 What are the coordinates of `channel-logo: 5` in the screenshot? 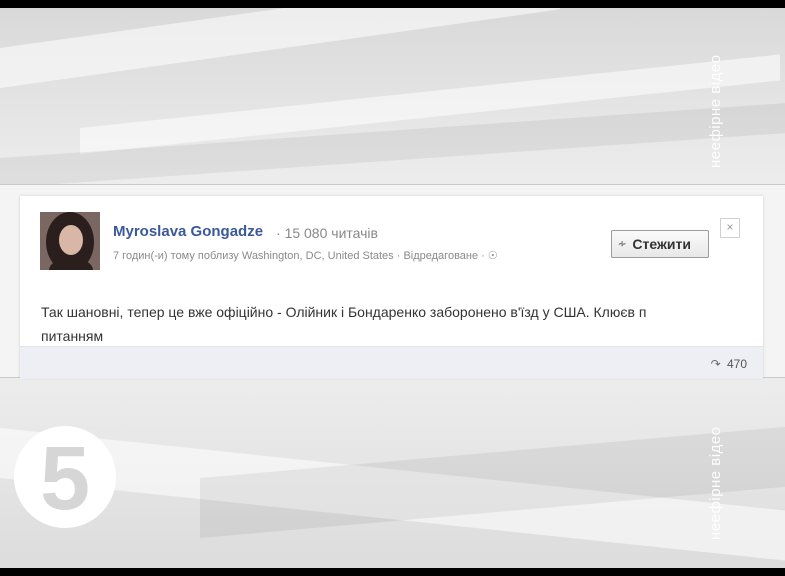 It's located at (65, 477).